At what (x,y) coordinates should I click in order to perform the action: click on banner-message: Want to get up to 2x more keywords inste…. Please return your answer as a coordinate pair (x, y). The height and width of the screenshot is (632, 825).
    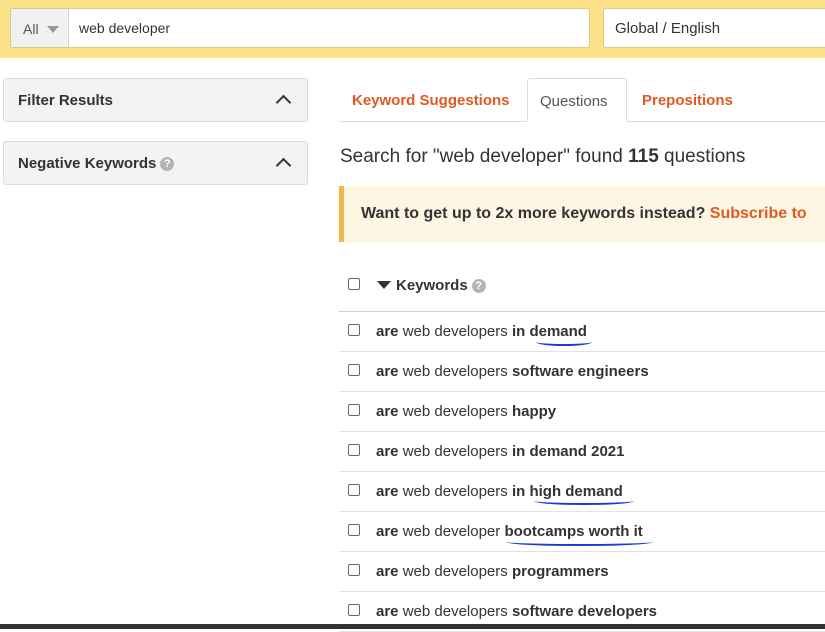
    Looking at the image, I should click on (535, 213).